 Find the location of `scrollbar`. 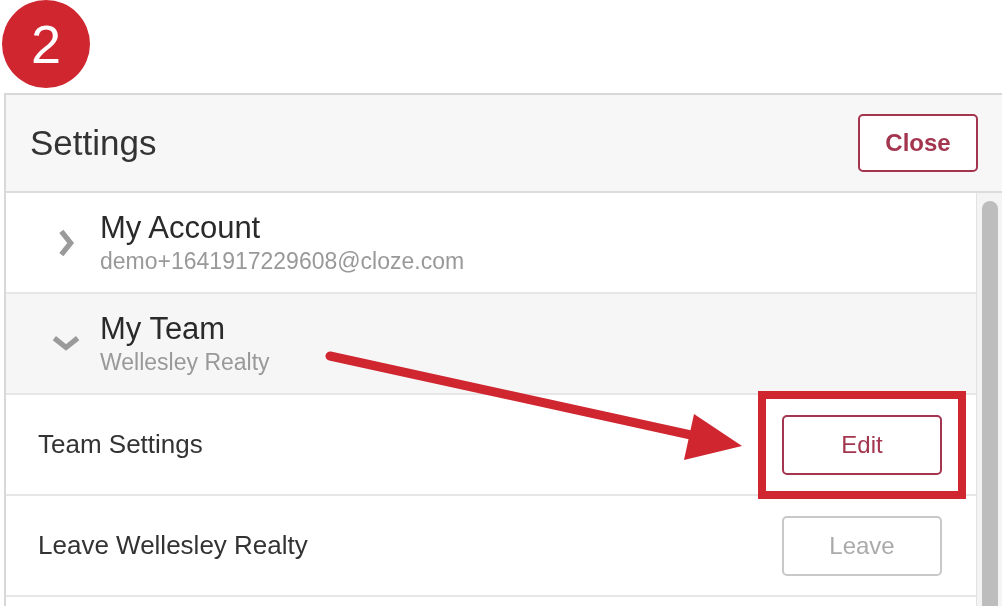

scrollbar is located at coordinates (989, 399).